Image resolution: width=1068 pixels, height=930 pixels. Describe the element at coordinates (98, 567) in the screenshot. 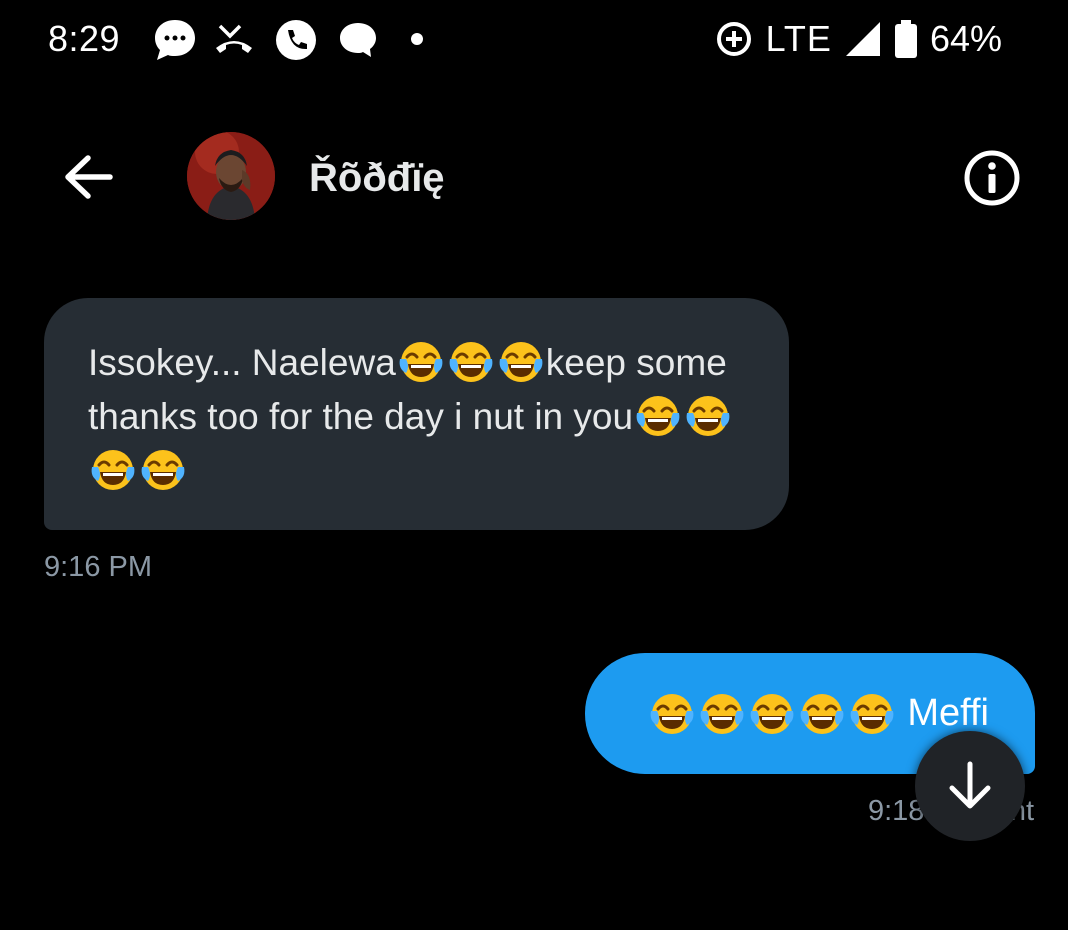

I see `message-timestamp: 9:16 PM` at that location.